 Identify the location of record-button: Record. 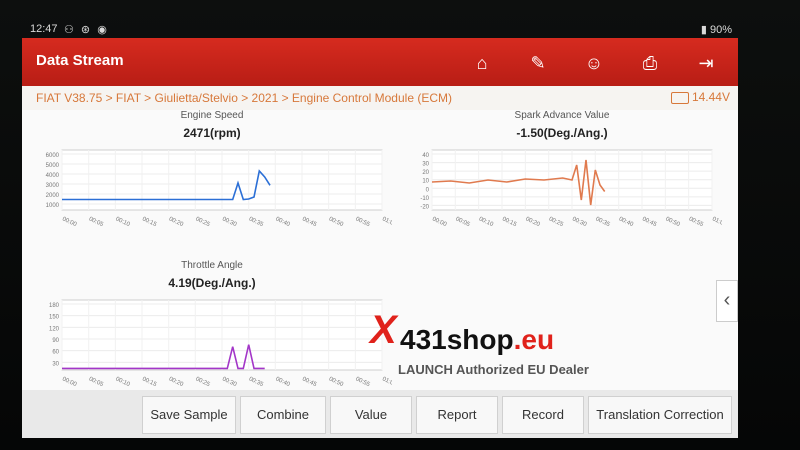
(543, 415).